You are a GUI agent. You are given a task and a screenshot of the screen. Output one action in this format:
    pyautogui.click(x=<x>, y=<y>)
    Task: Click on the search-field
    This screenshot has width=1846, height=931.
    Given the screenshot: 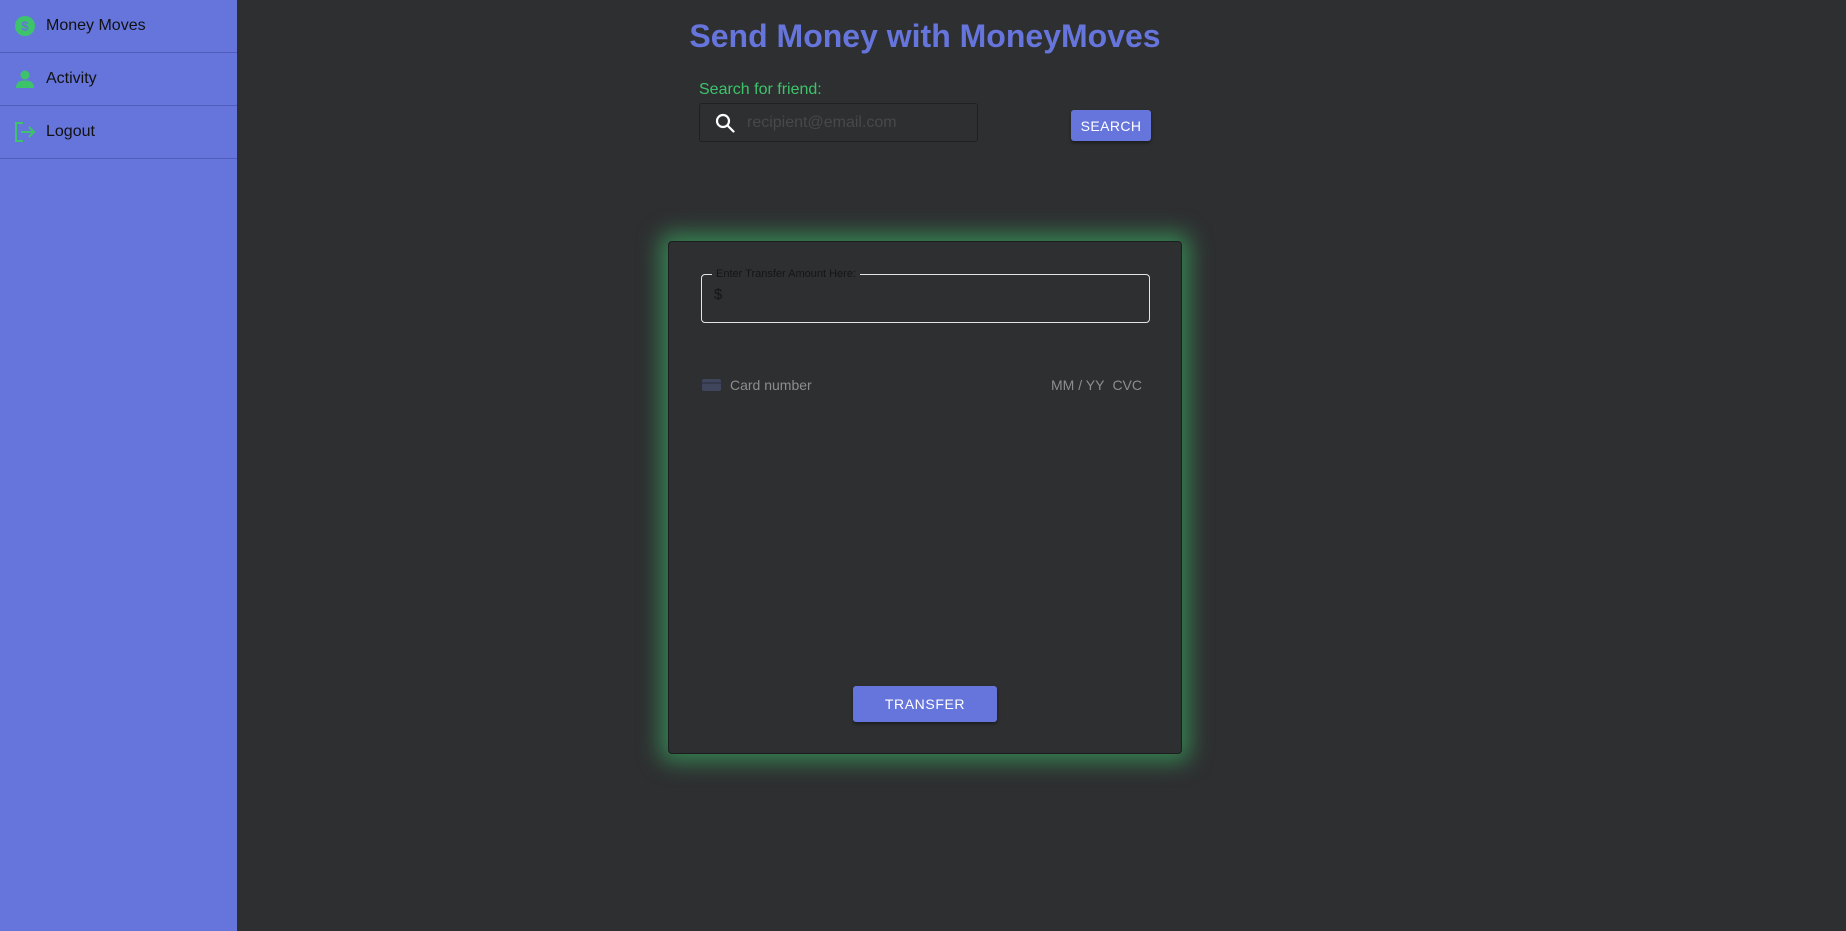 What is the action you would take?
    pyautogui.click(x=838, y=122)
    